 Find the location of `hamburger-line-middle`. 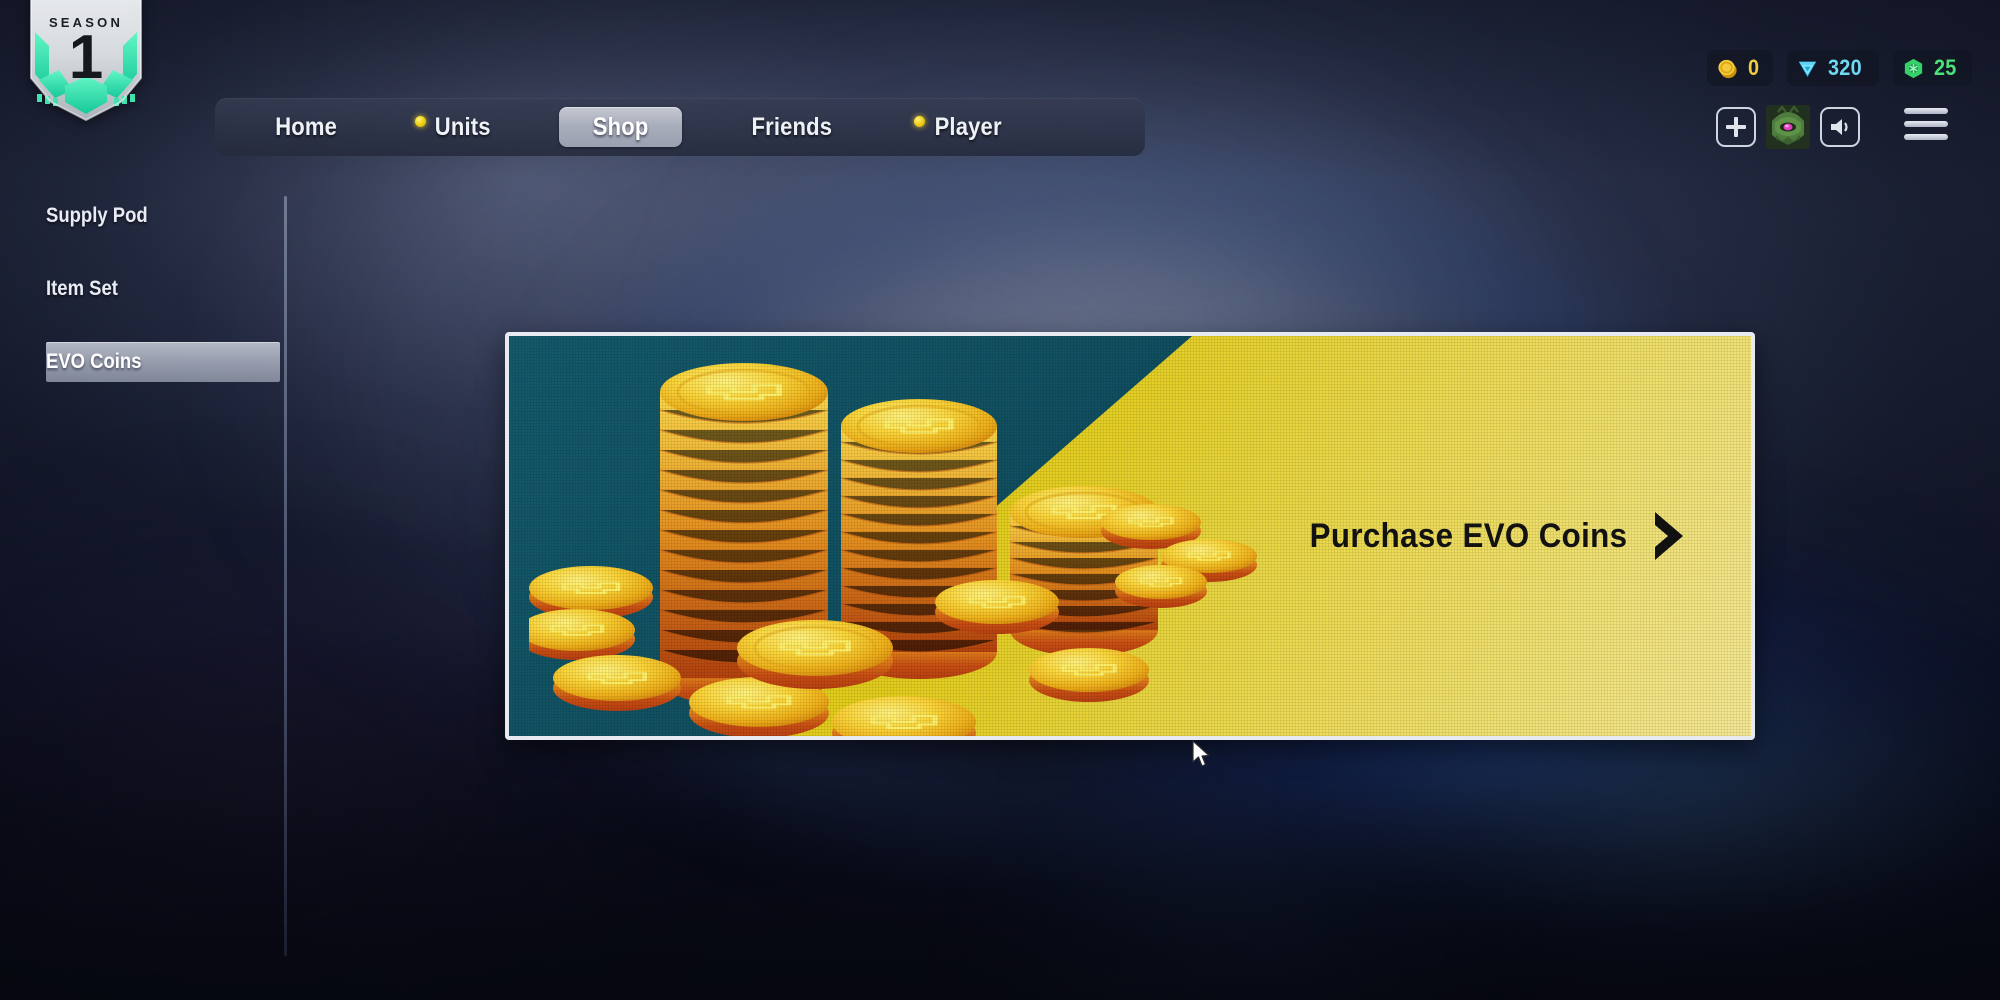

hamburger-line-middle is located at coordinates (1926, 124).